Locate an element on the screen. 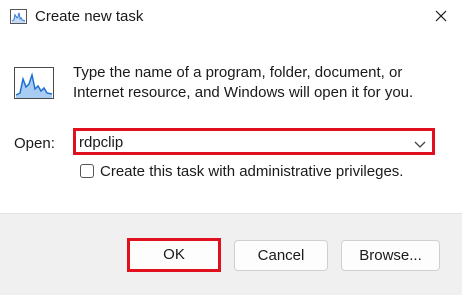 Image resolution: width=462 pixels, height=295 pixels. open-label: Open: is located at coordinates (34, 143).